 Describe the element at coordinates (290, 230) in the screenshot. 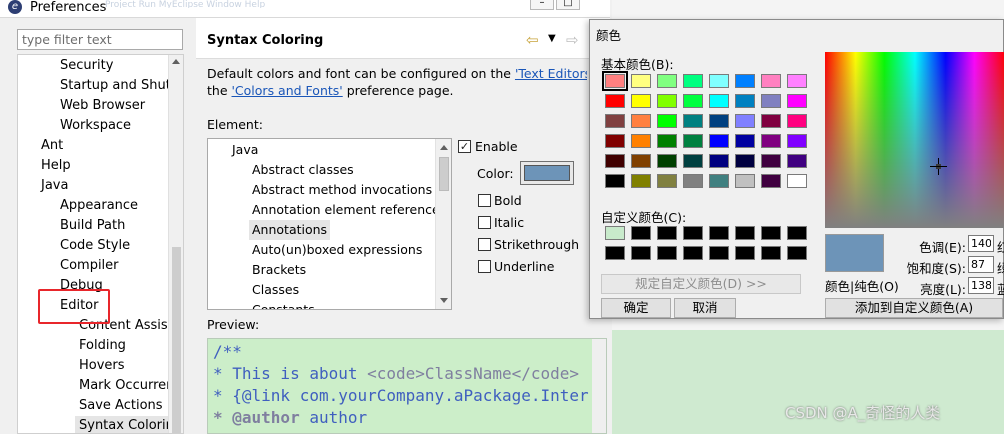

I see `element-item: Annotations` at that location.